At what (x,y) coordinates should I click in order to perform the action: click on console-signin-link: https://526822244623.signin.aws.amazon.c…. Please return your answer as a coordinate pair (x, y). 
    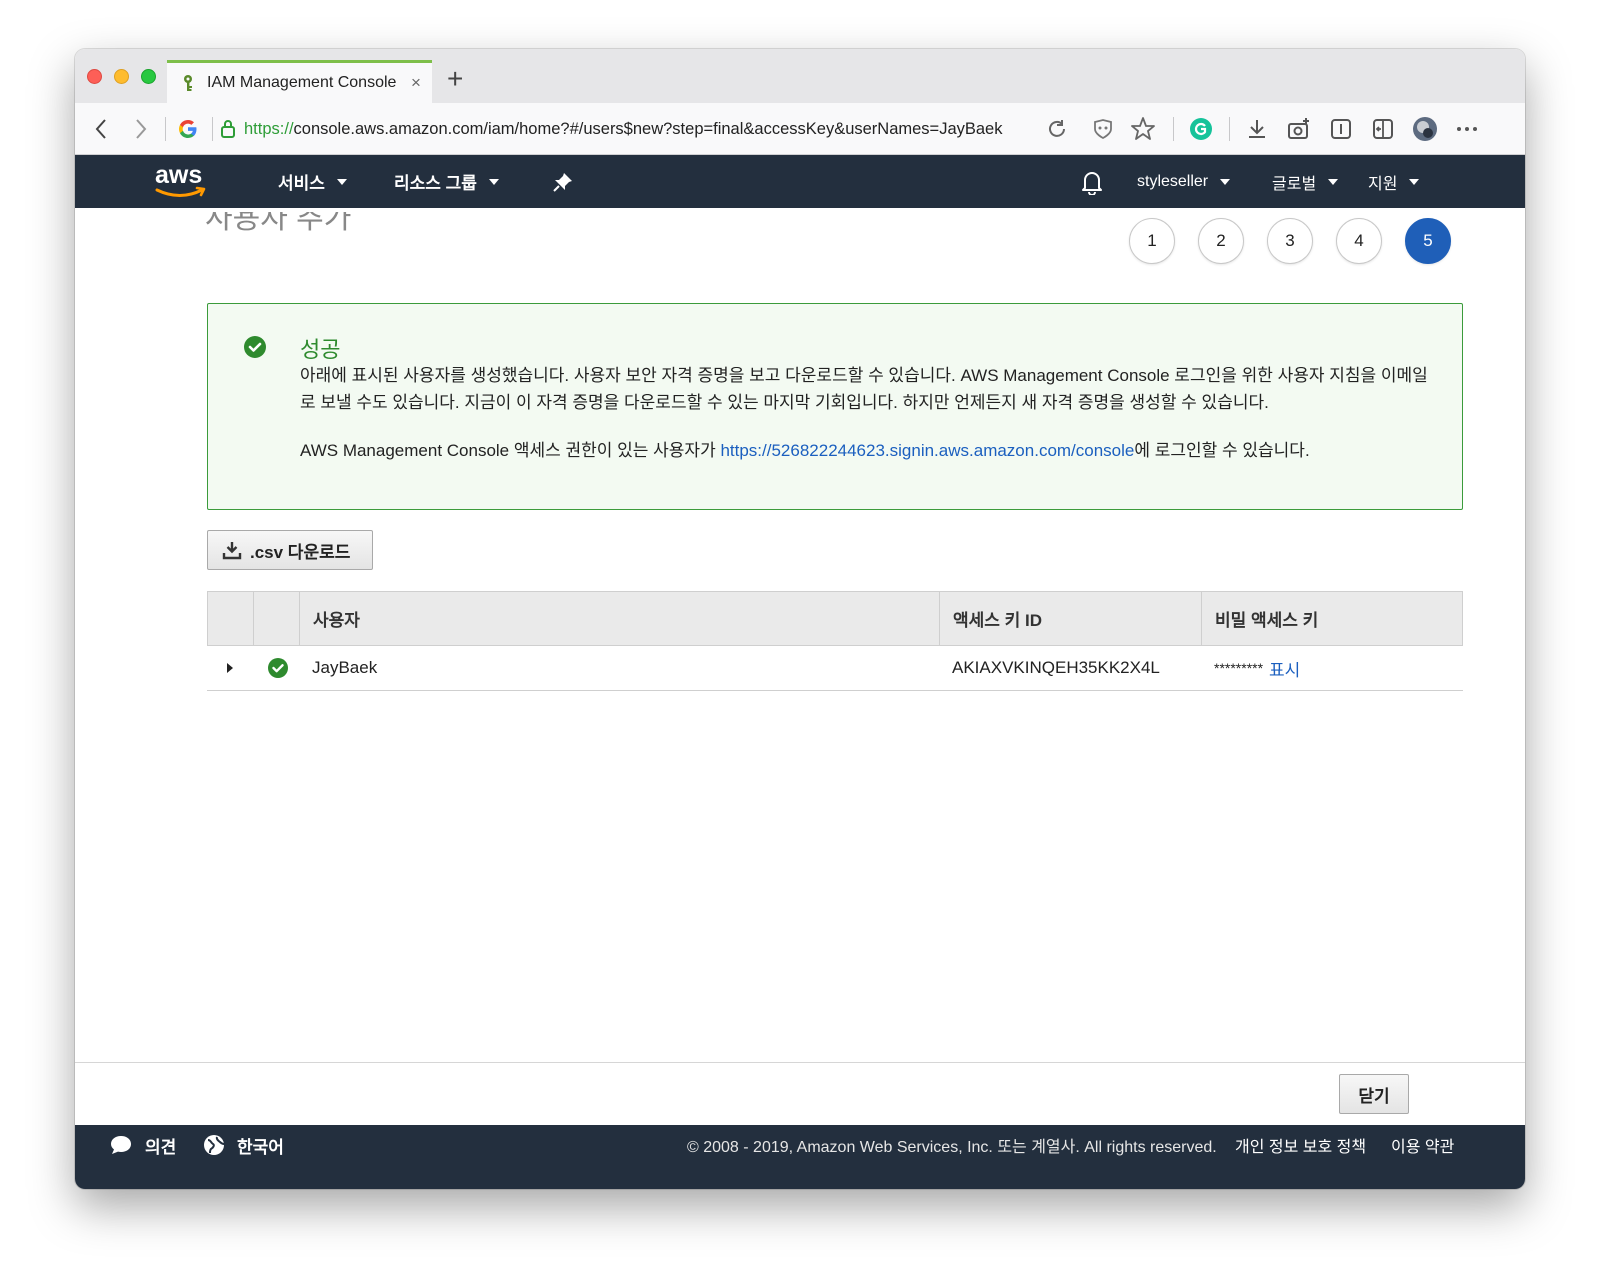
    Looking at the image, I should click on (927, 450).